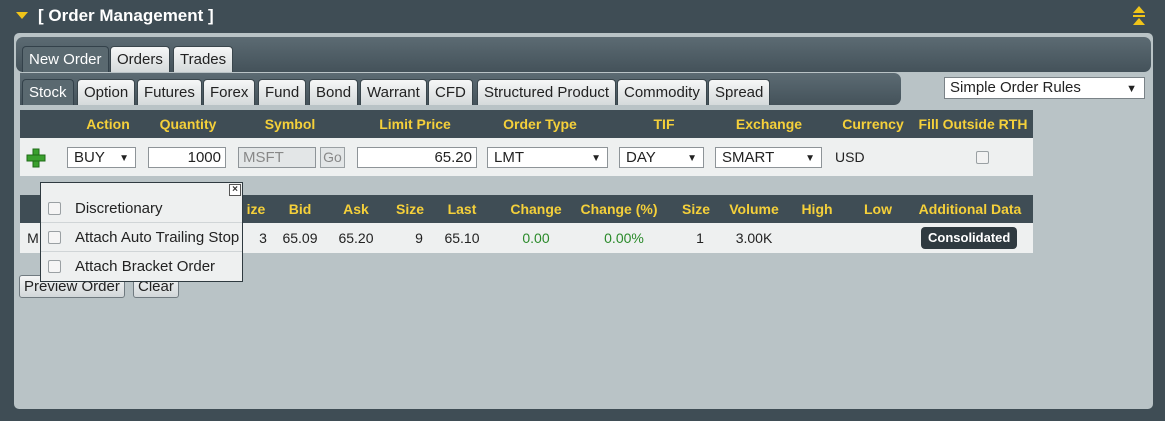  Describe the element at coordinates (417, 157) in the screenshot. I see `limit-price-input: 65.20` at that location.